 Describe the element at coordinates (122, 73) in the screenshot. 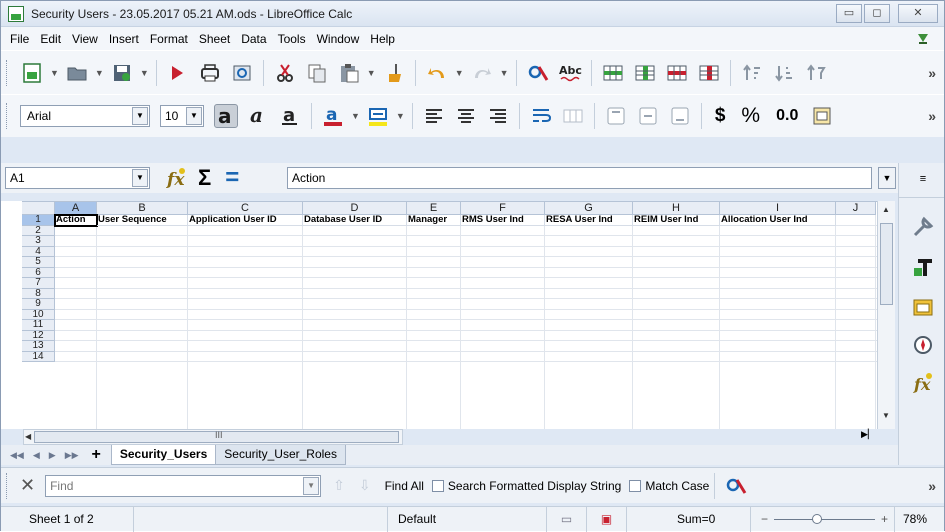

I see `save-icon` at that location.